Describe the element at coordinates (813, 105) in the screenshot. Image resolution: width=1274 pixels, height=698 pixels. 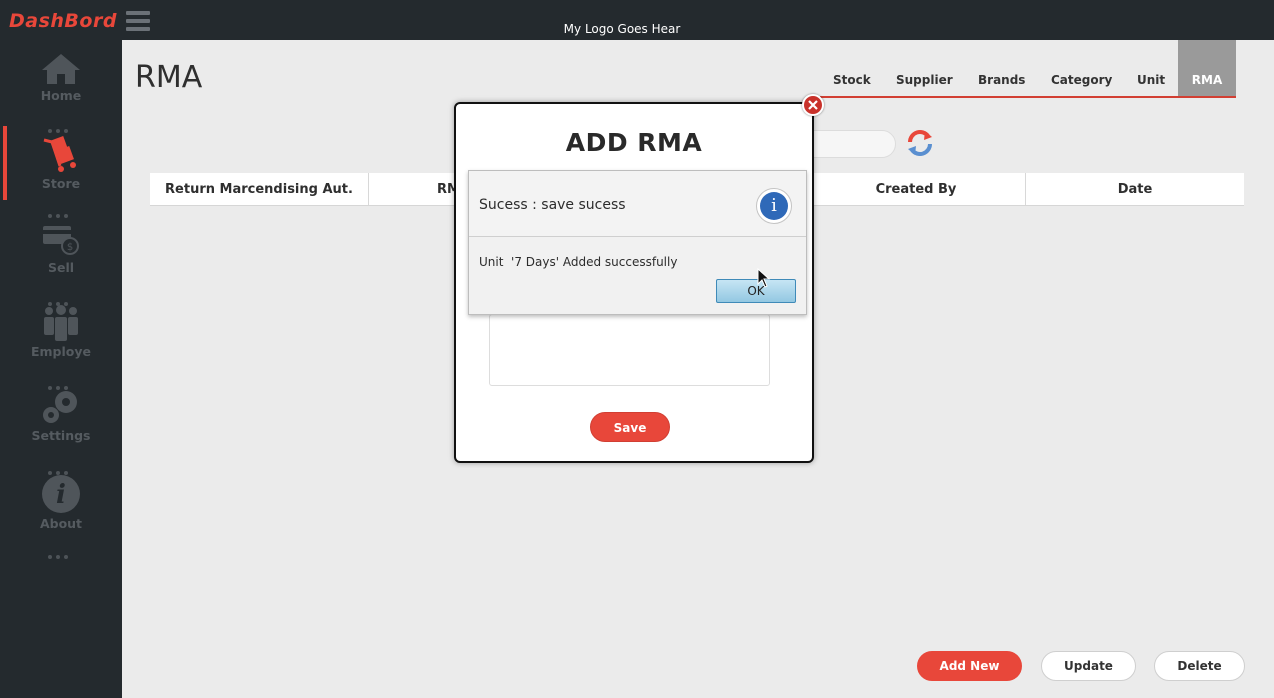
I see `close-icon` at that location.